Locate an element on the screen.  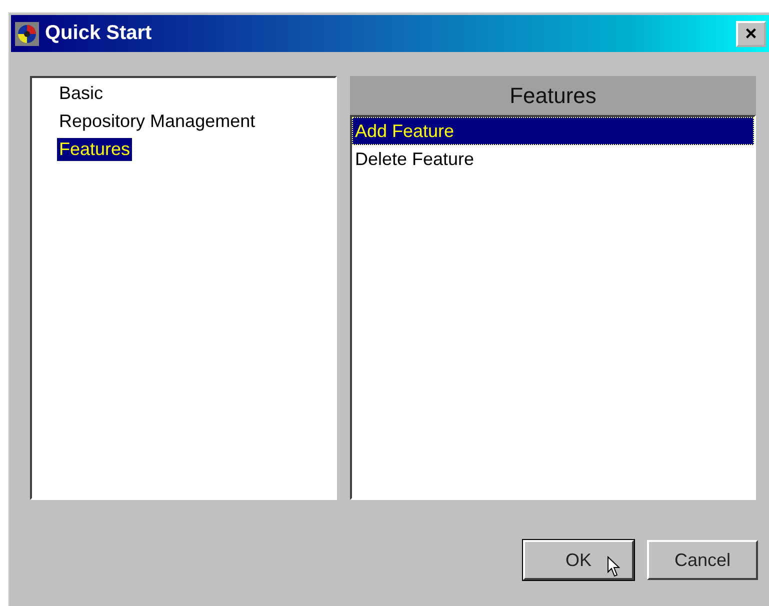
category-item: Basic is located at coordinates (81, 93).